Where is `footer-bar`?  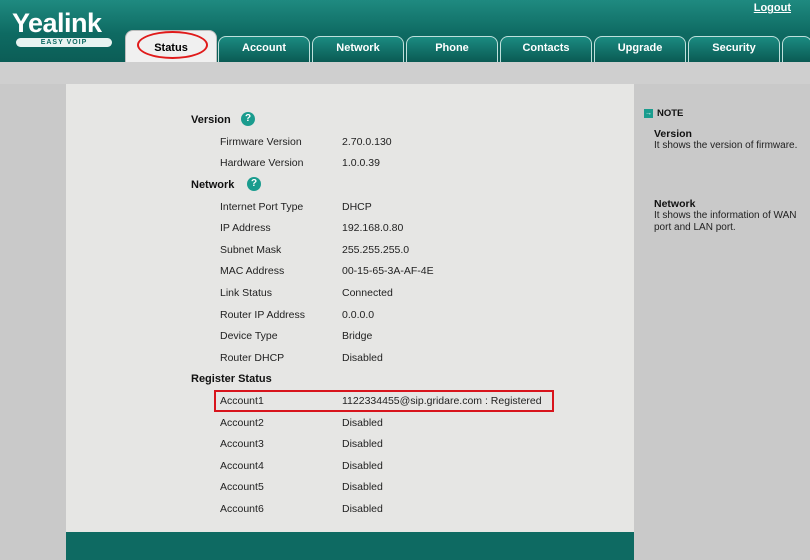
footer-bar is located at coordinates (350, 546).